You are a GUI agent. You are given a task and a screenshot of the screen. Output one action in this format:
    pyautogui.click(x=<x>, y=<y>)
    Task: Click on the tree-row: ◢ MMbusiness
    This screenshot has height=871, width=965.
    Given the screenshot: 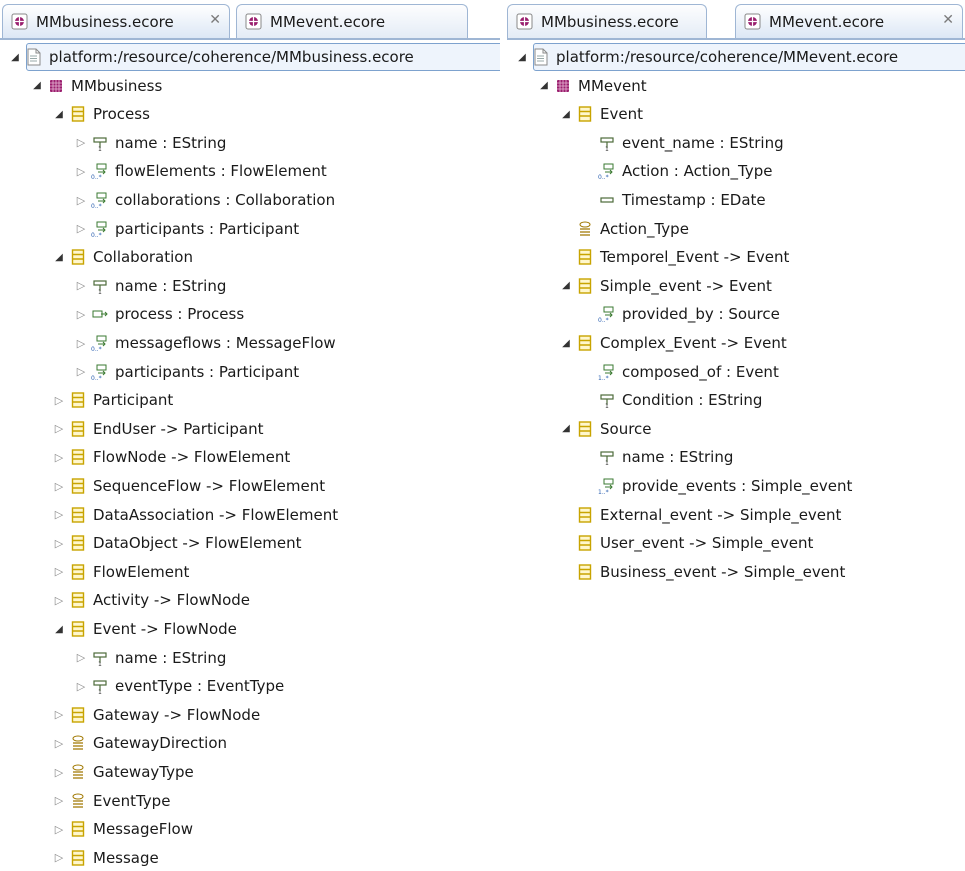 What is the action you would take?
    pyautogui.click(x=96, y=86)
    